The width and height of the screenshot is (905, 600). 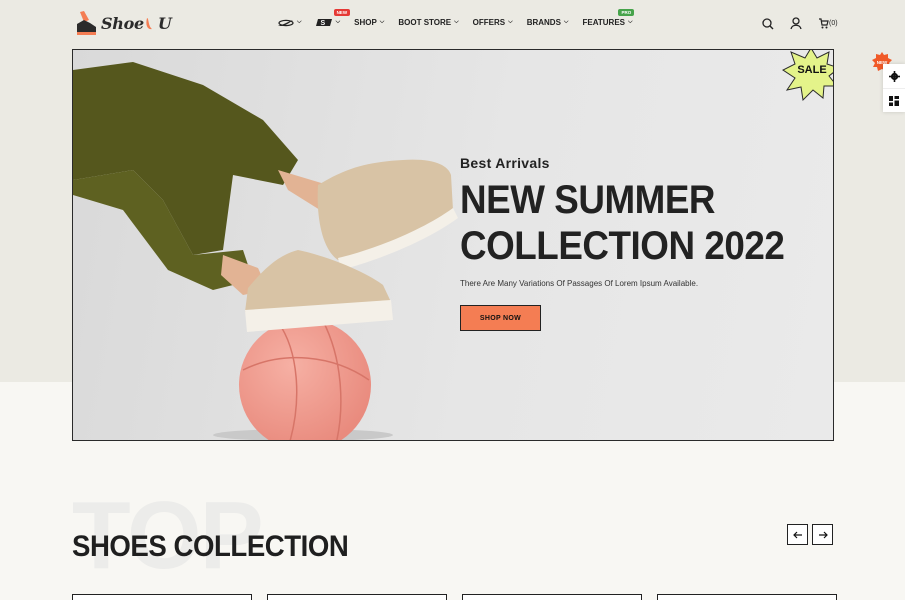 What do you see at coordinates (811, 70) in the screenshot?
I see `sale-label: SALE` at bounding box center [811, 70].